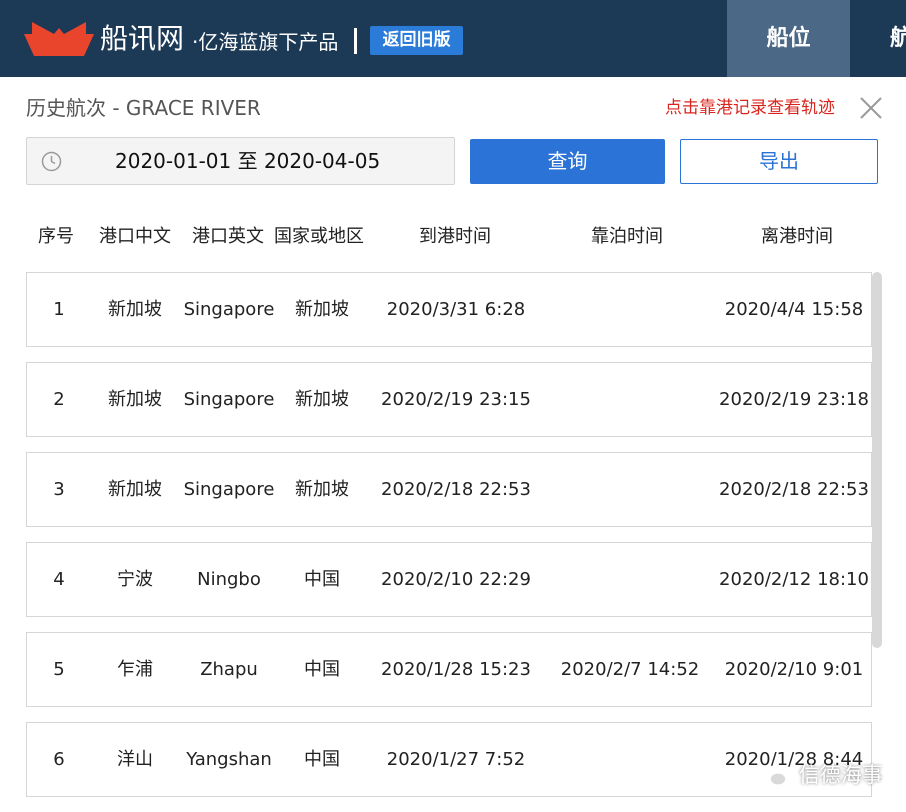 The height and width of the screenshot is (812, 906). I want to click on query-button: 查询, so click(567, 161).